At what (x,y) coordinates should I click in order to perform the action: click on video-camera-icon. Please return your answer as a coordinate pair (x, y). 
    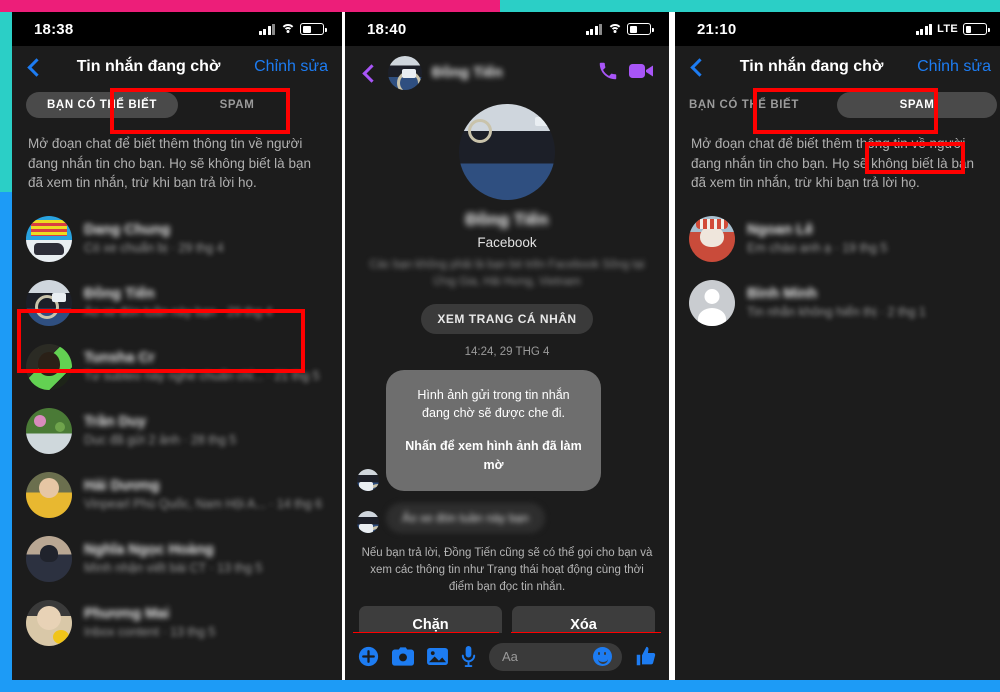
    Looking at the image, I should click on (642, 73).